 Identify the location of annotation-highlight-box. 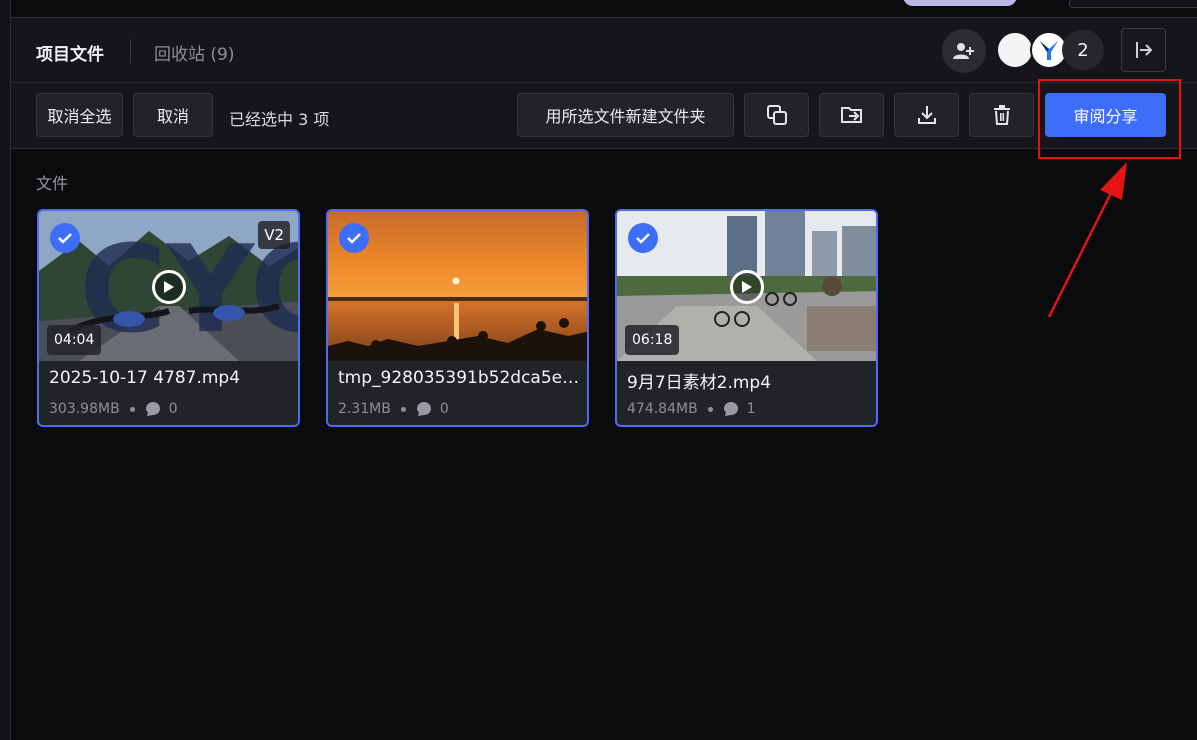
(1109, 119).